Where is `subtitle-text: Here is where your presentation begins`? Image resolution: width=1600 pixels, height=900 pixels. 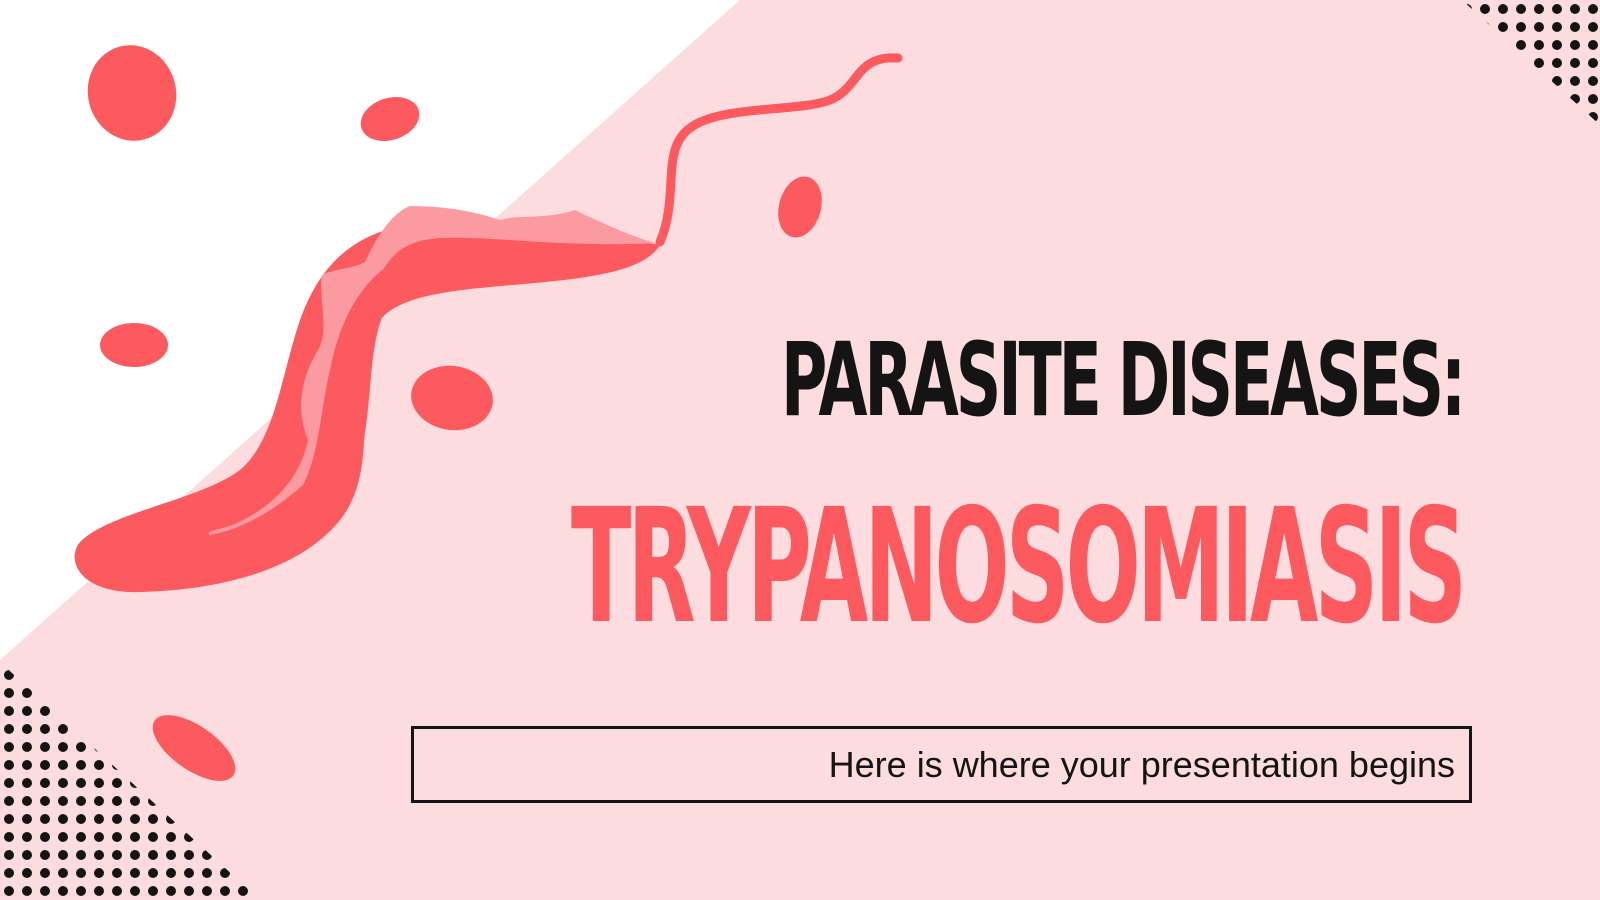
subtitle-text: Here is where your presentation begins is located at coordinates (1141, 764).